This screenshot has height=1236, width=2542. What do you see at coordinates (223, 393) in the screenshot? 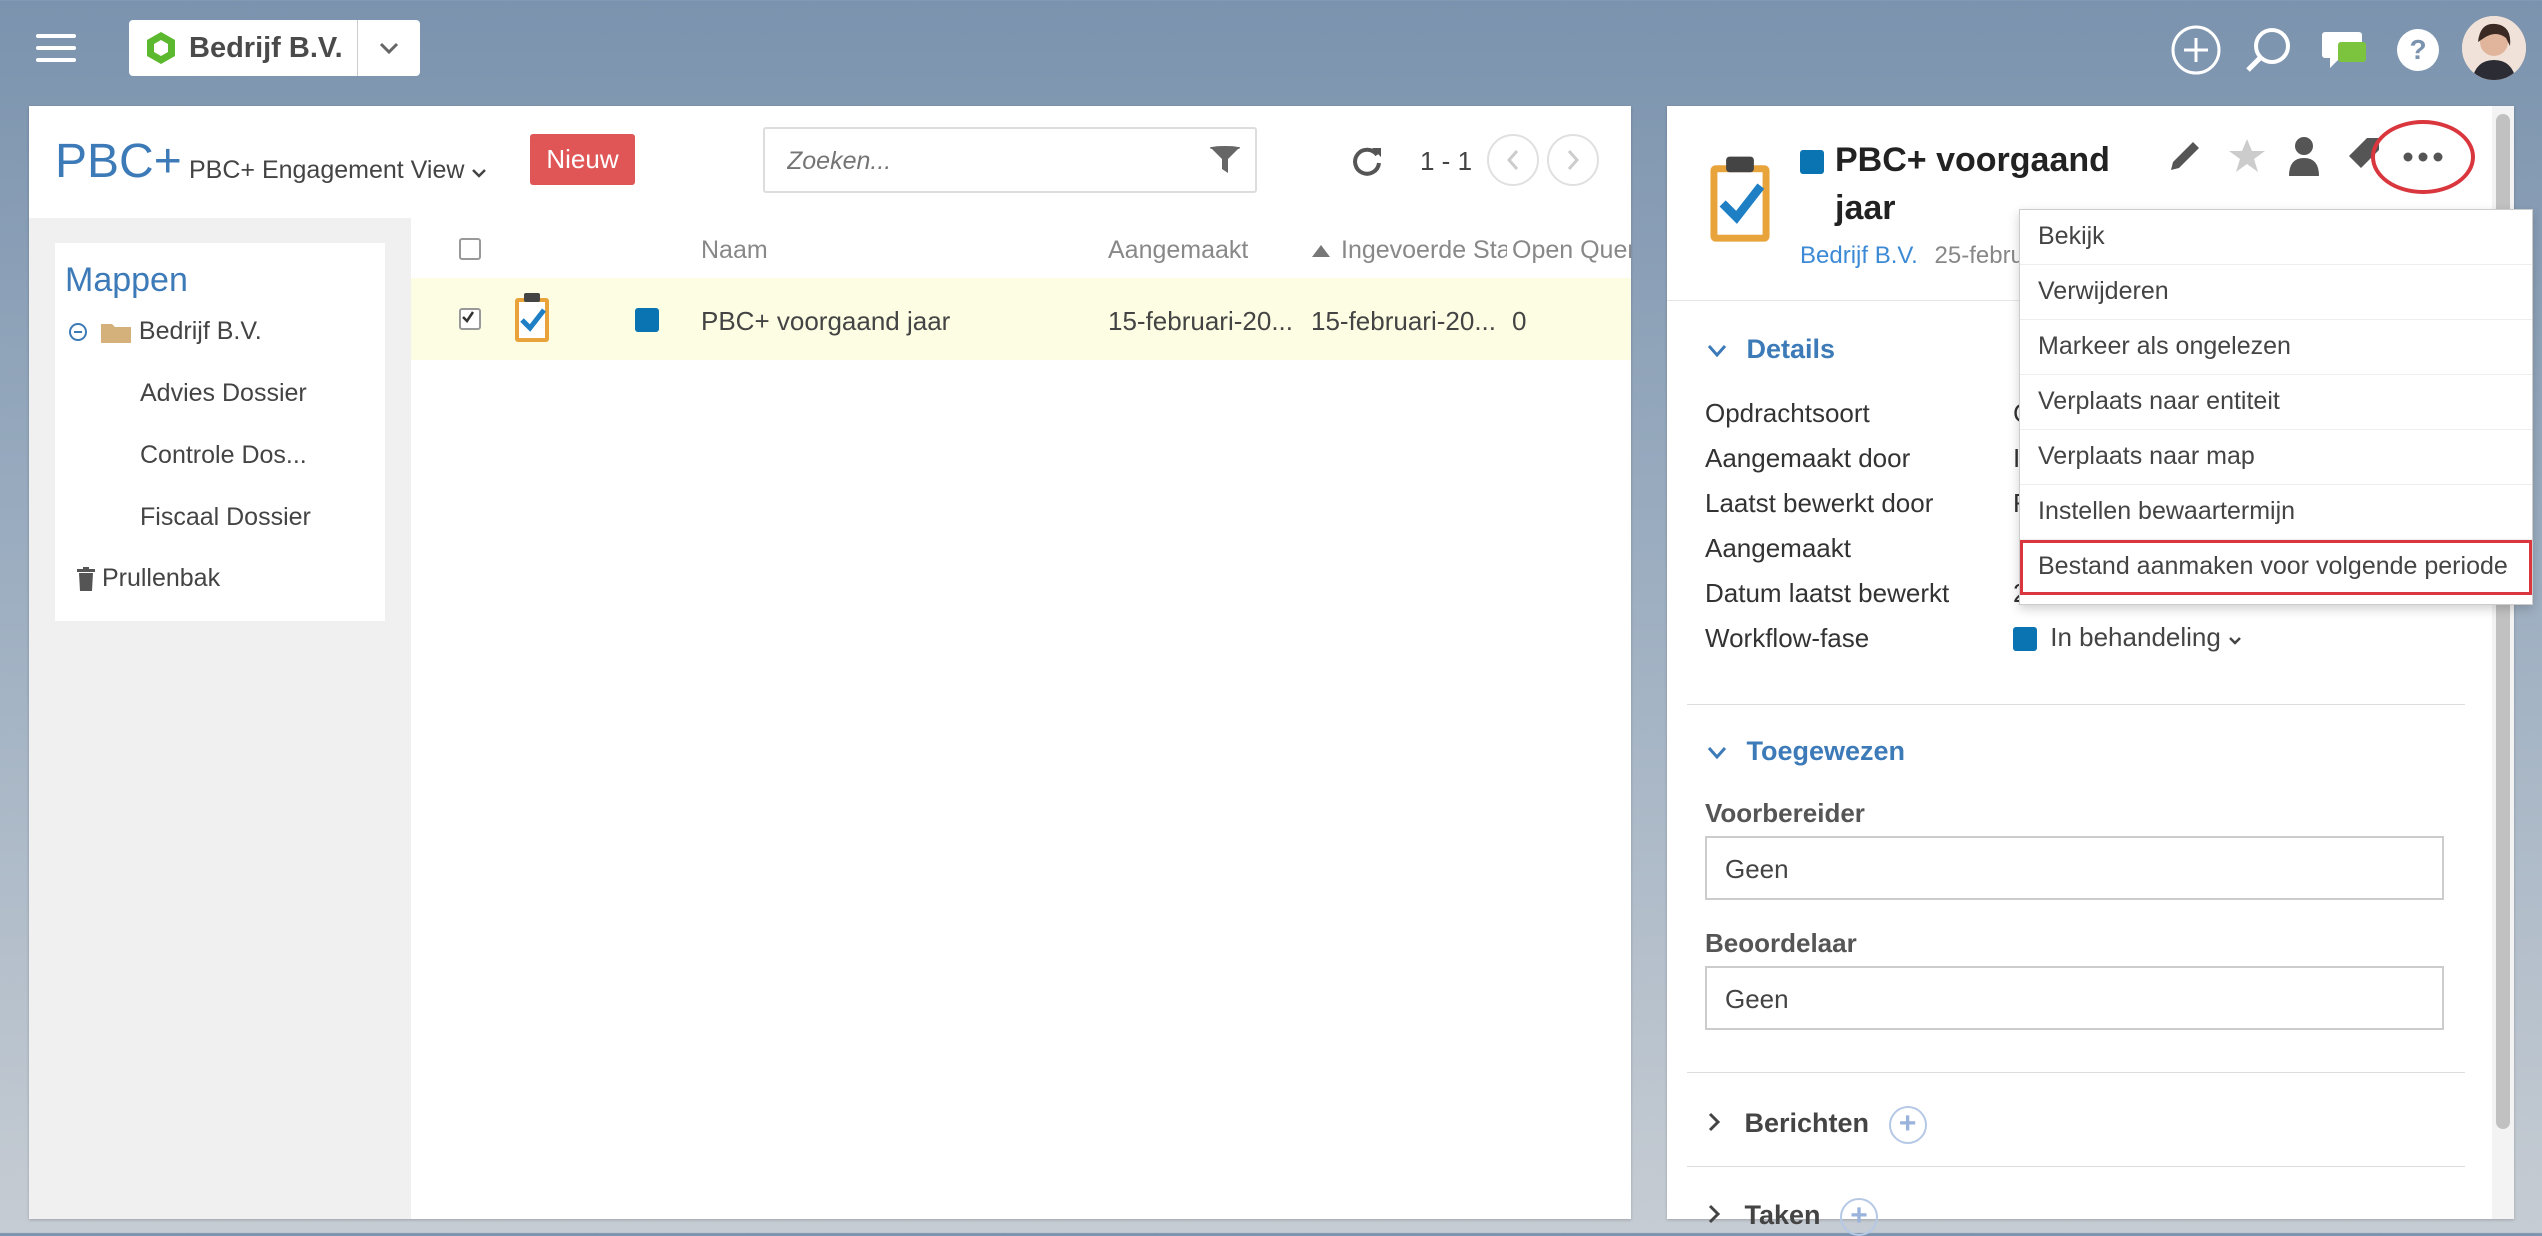
I see `folder-item: Advies Dossier` at bounding box center [223, 393].